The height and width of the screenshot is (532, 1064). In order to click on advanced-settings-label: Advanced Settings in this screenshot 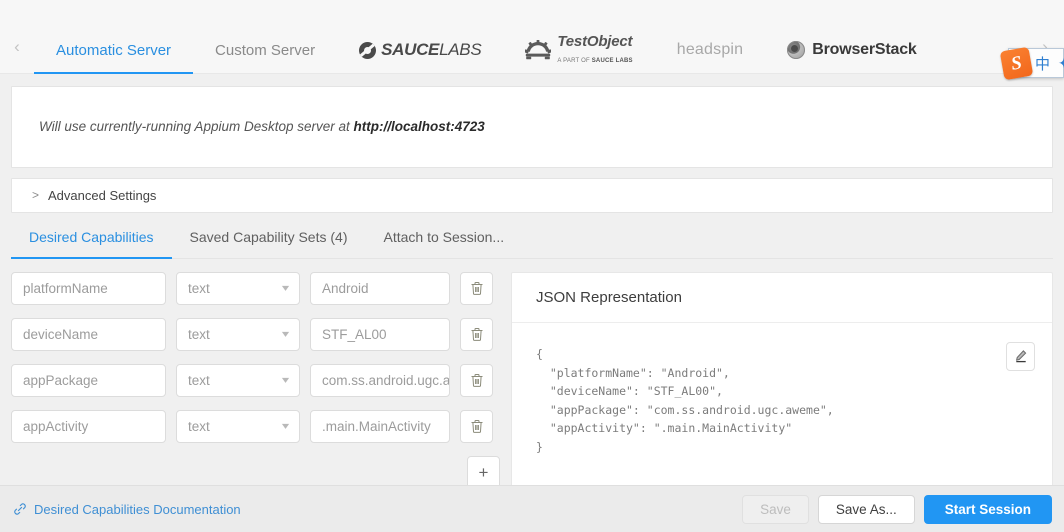, I will do `click(102, 195)`.